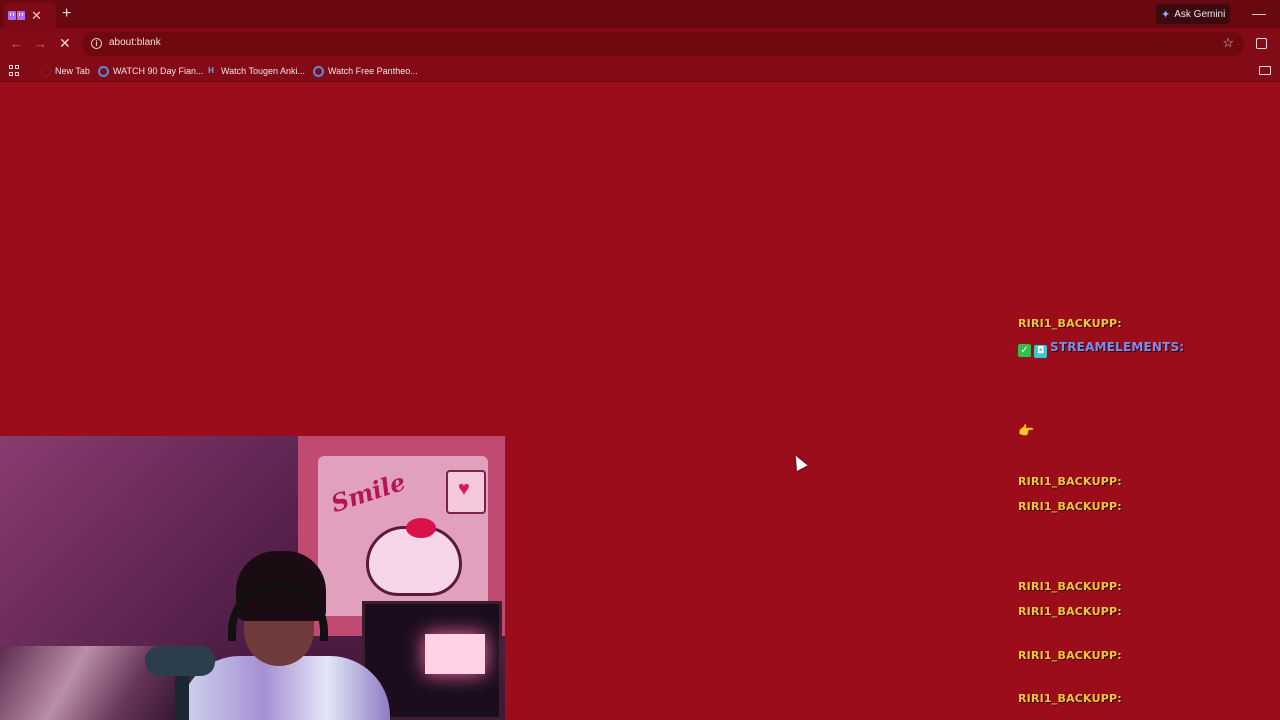 The width and height of the screenshot is (1280, 720). What do you see at coordinates (1259, 13) in the screenshot?
I see `minimize-button: —` at bounding box center [1259, 13].